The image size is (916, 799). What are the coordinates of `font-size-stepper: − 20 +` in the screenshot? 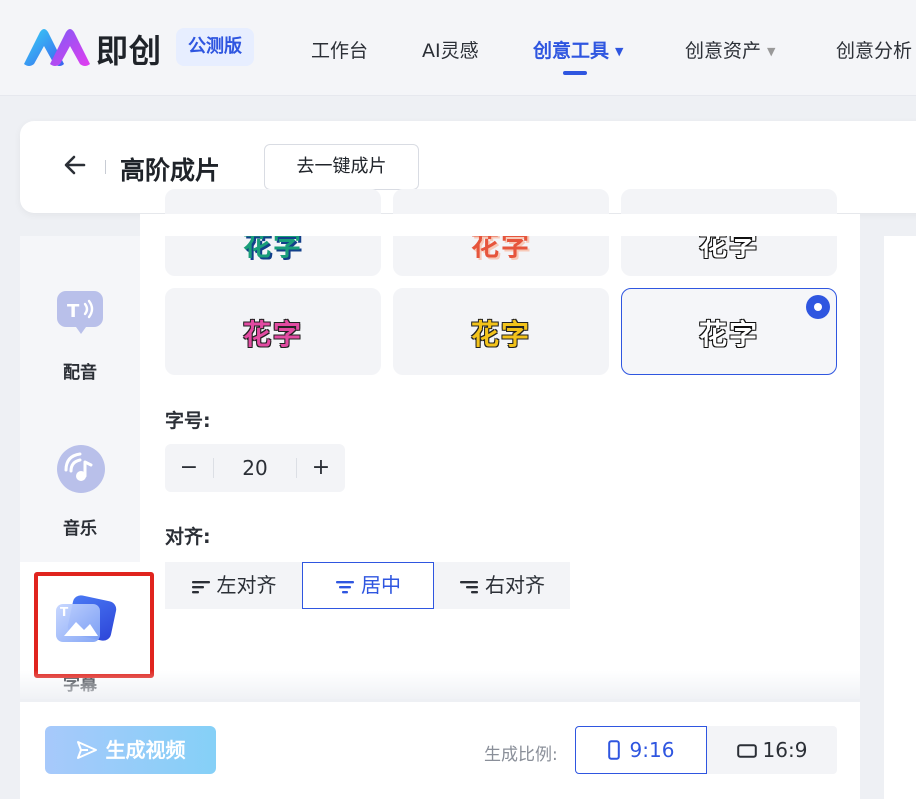 It's located at (255, 468).